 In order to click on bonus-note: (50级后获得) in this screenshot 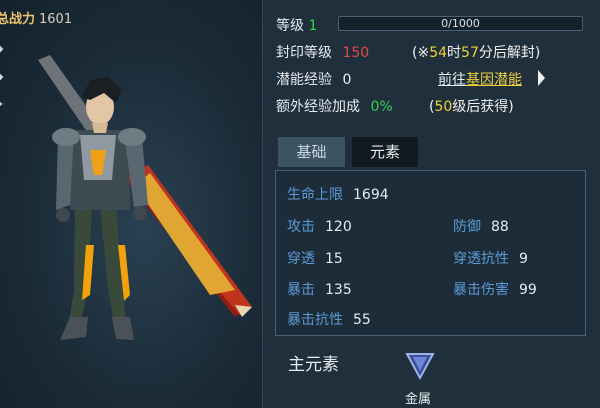, I will do `click(471, 106)`.